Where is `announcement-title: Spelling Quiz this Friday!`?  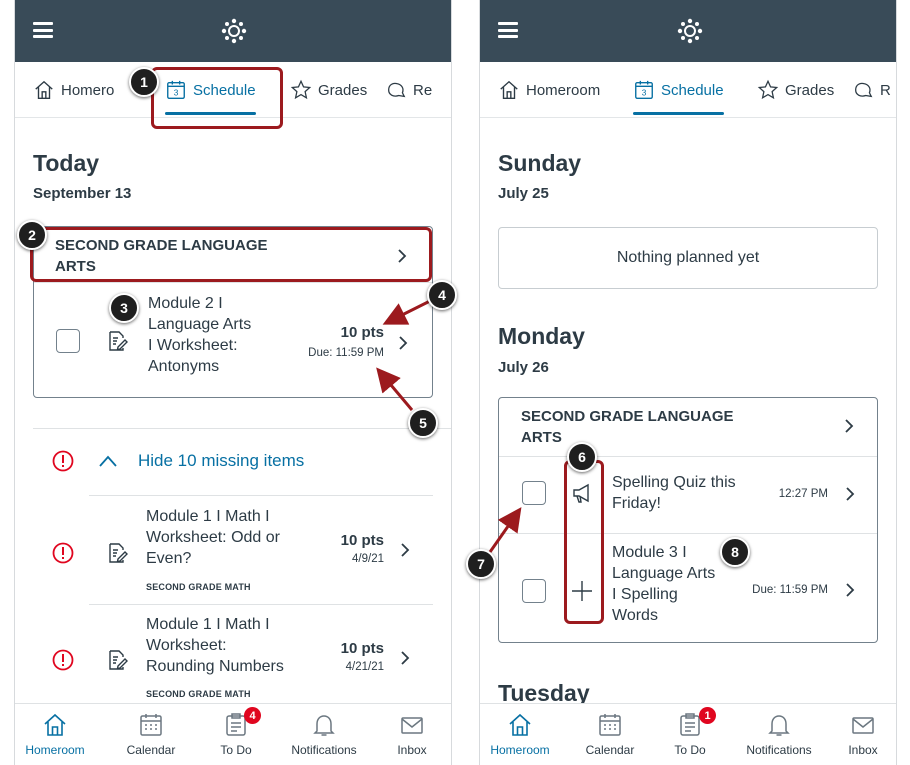 announcement-title: Spelling Quiz this Friday! is located at coordinates (674, 493).